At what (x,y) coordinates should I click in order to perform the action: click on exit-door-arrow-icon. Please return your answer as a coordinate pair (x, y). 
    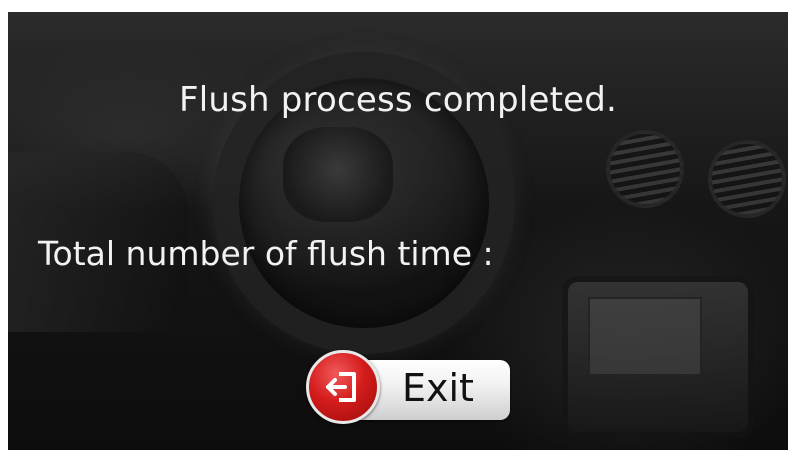
    Looking at the image, I should click on (343, 387).